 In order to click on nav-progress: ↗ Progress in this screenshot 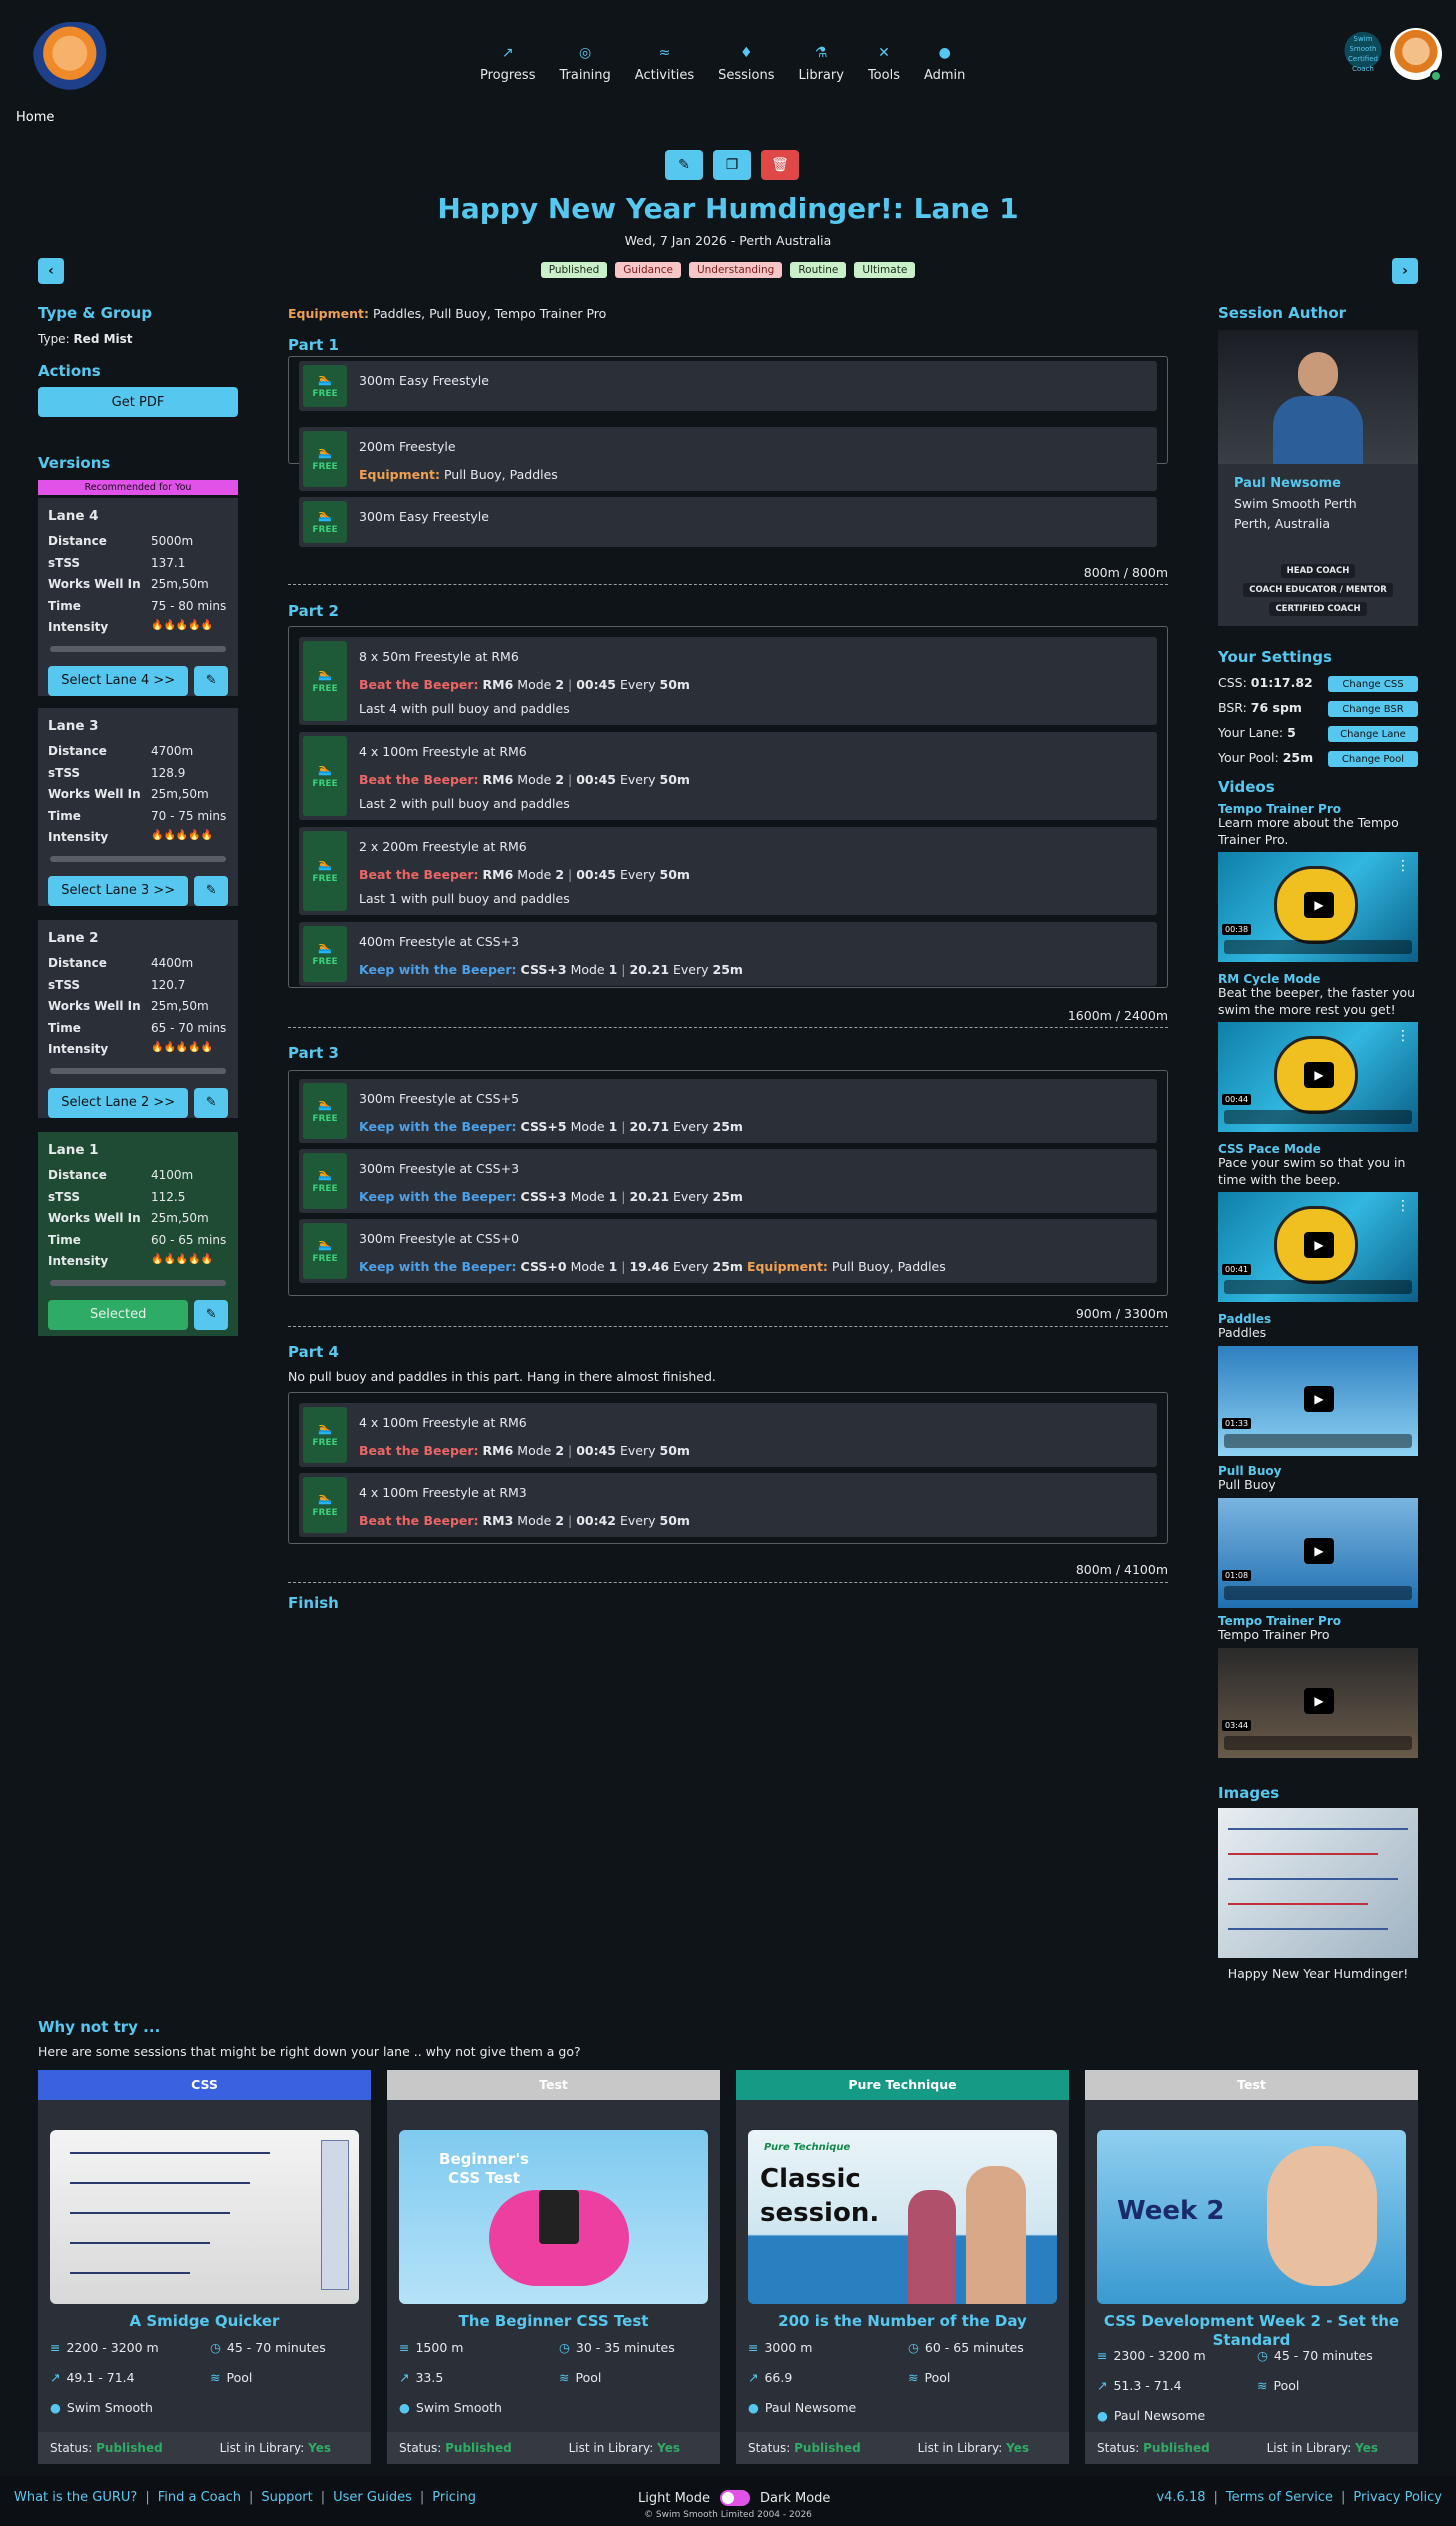, I will do `click(507, 63)`.